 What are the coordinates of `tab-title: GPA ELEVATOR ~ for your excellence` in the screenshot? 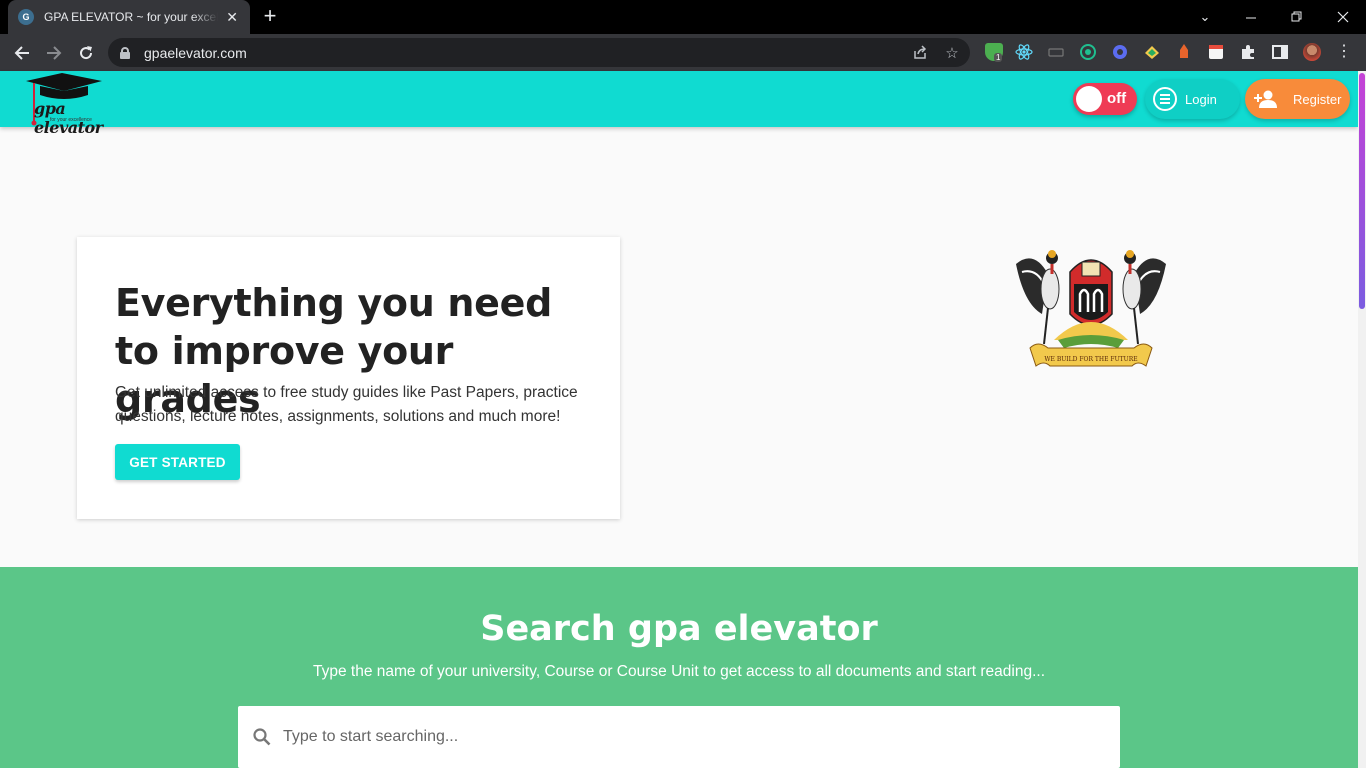 It's located at (131, 17).